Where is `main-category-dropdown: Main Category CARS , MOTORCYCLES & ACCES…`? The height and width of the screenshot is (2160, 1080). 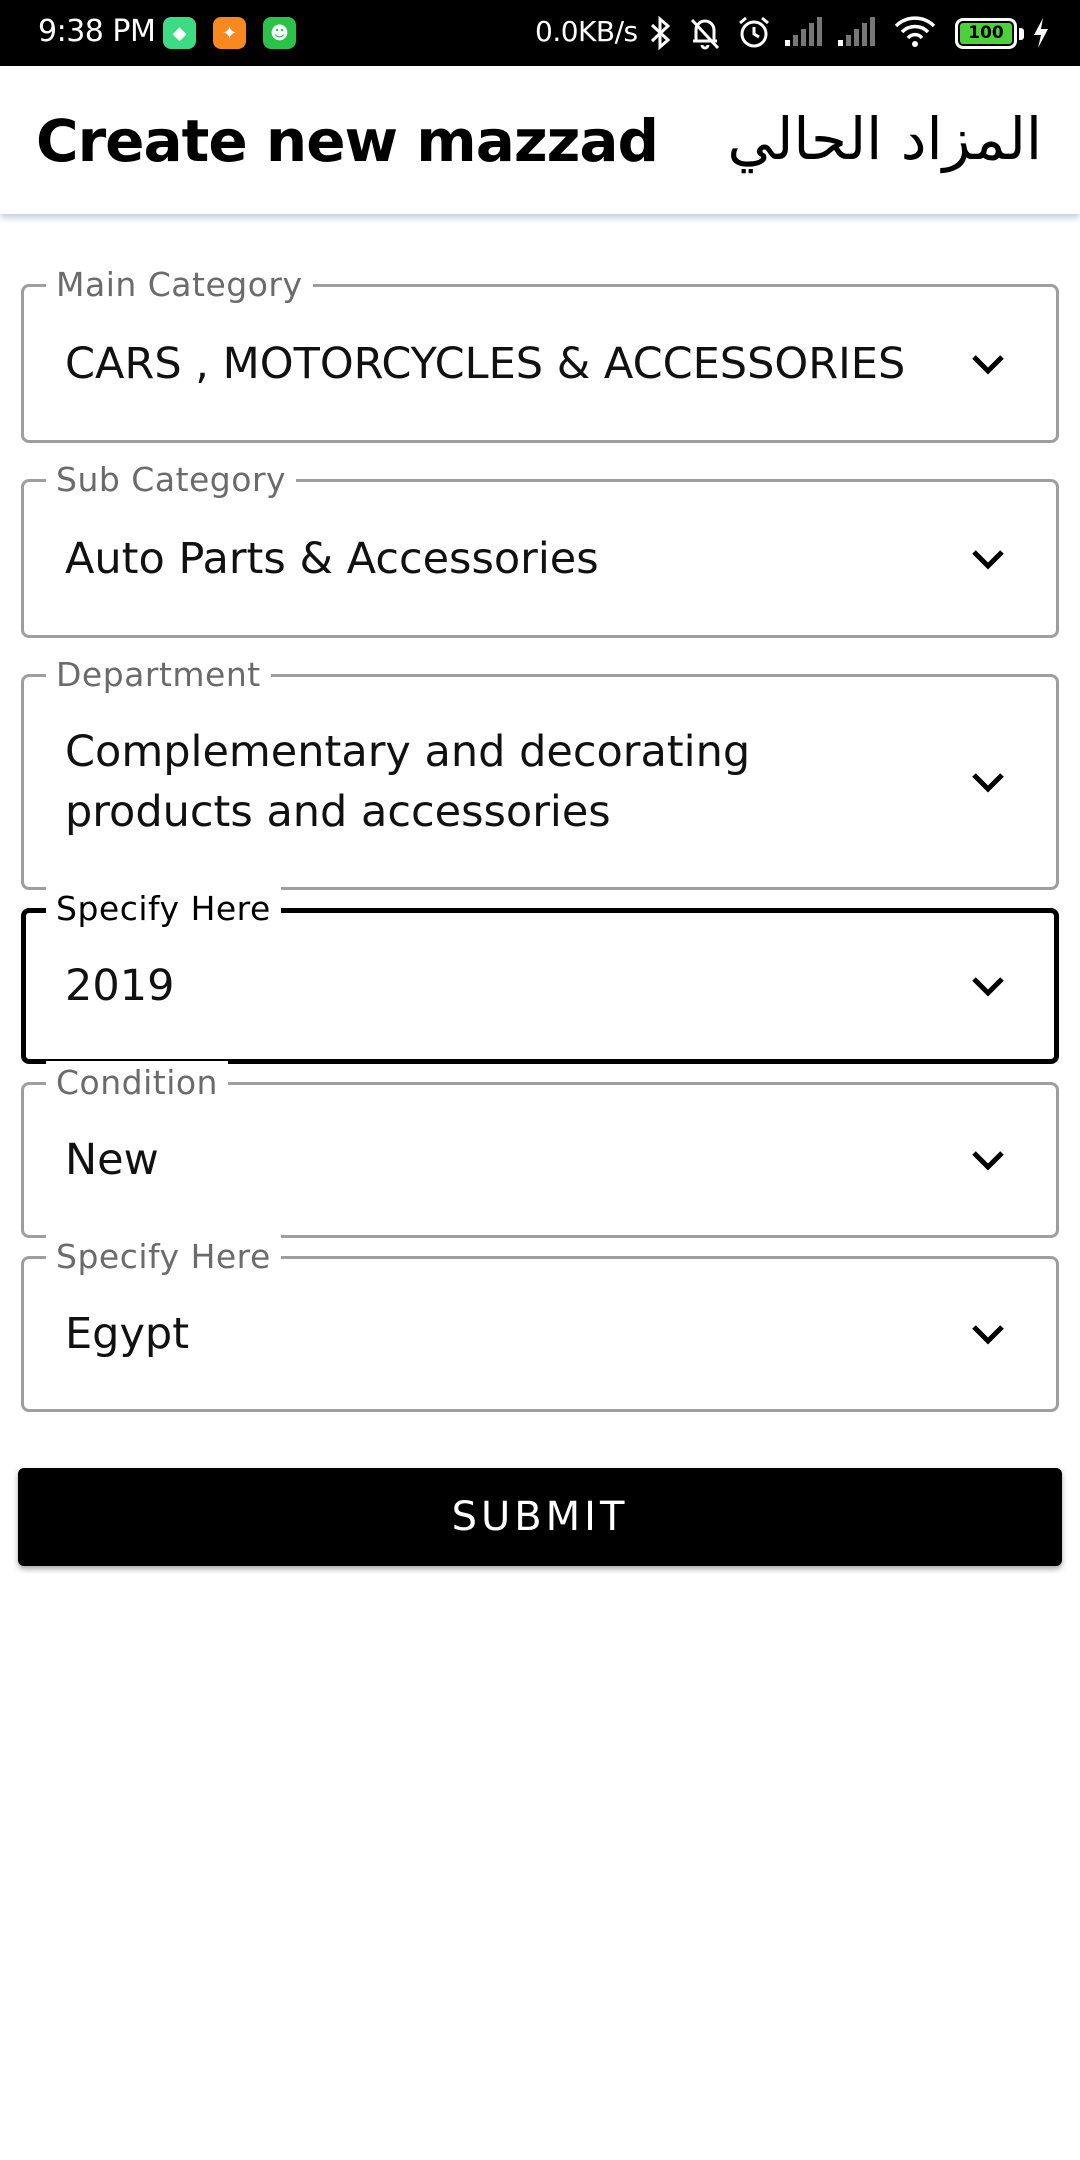
main-category-dropdown: Main Category CARS , MOTORCYCLES & ACCES… is located at coordinates (540, 353).